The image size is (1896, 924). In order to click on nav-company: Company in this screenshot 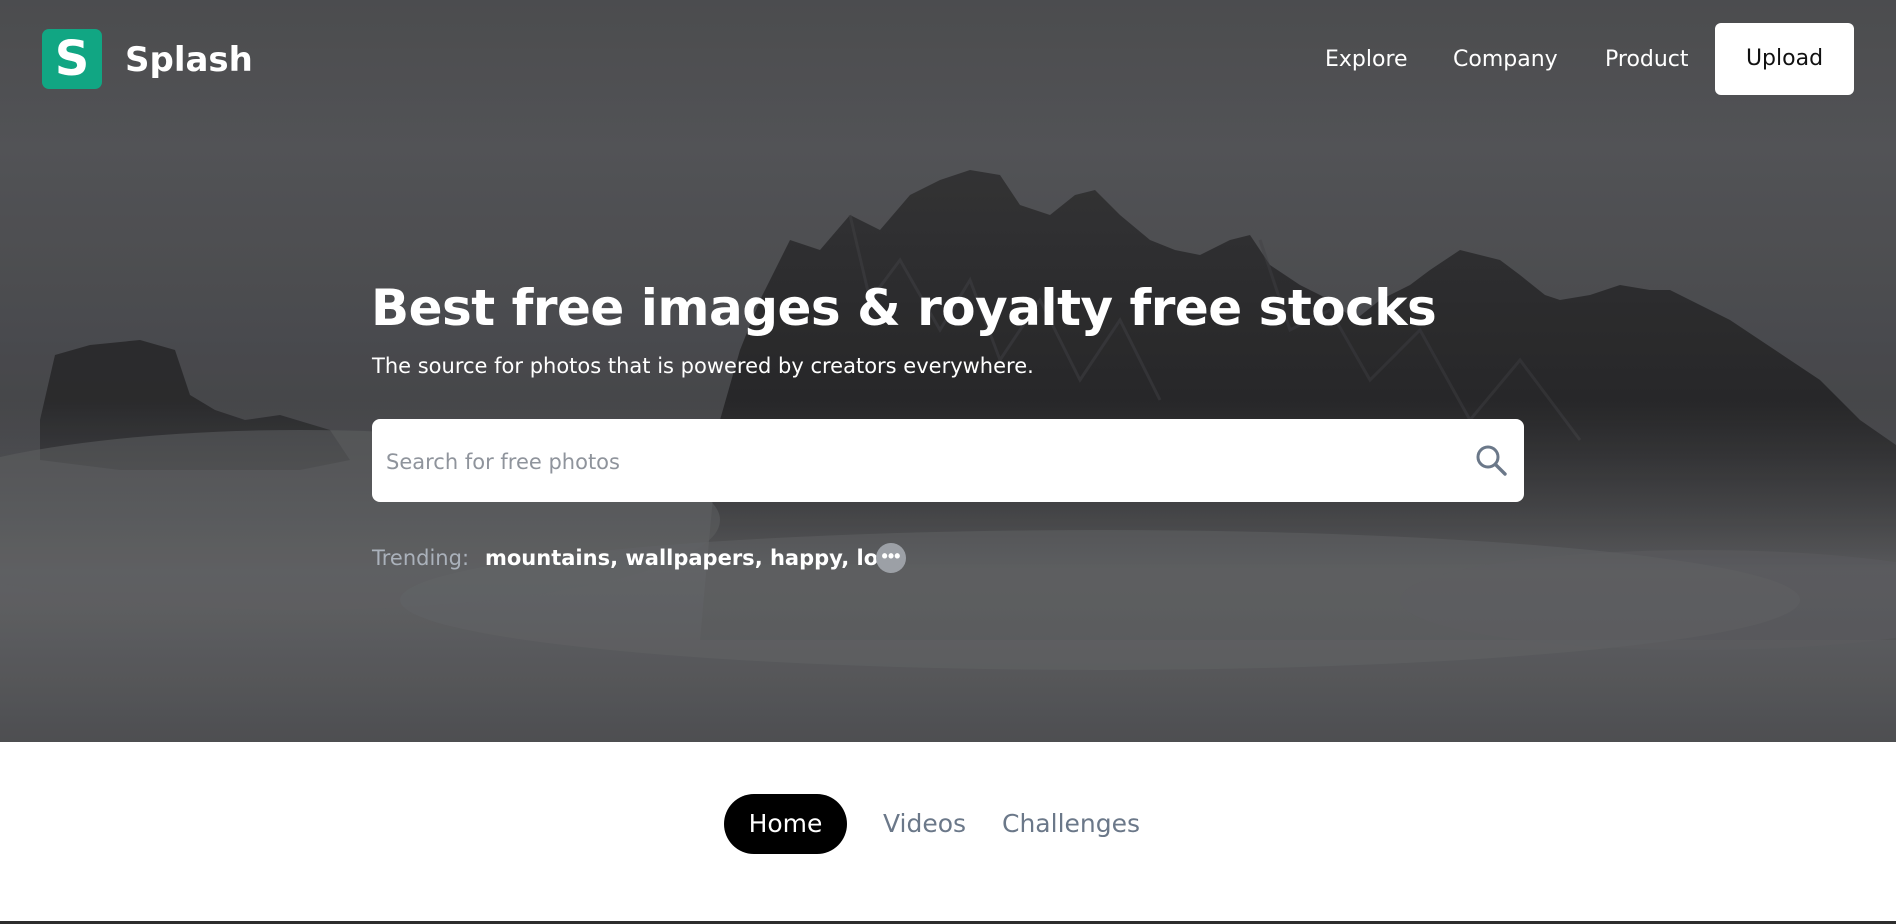, I will do `click(1505, 60)`.